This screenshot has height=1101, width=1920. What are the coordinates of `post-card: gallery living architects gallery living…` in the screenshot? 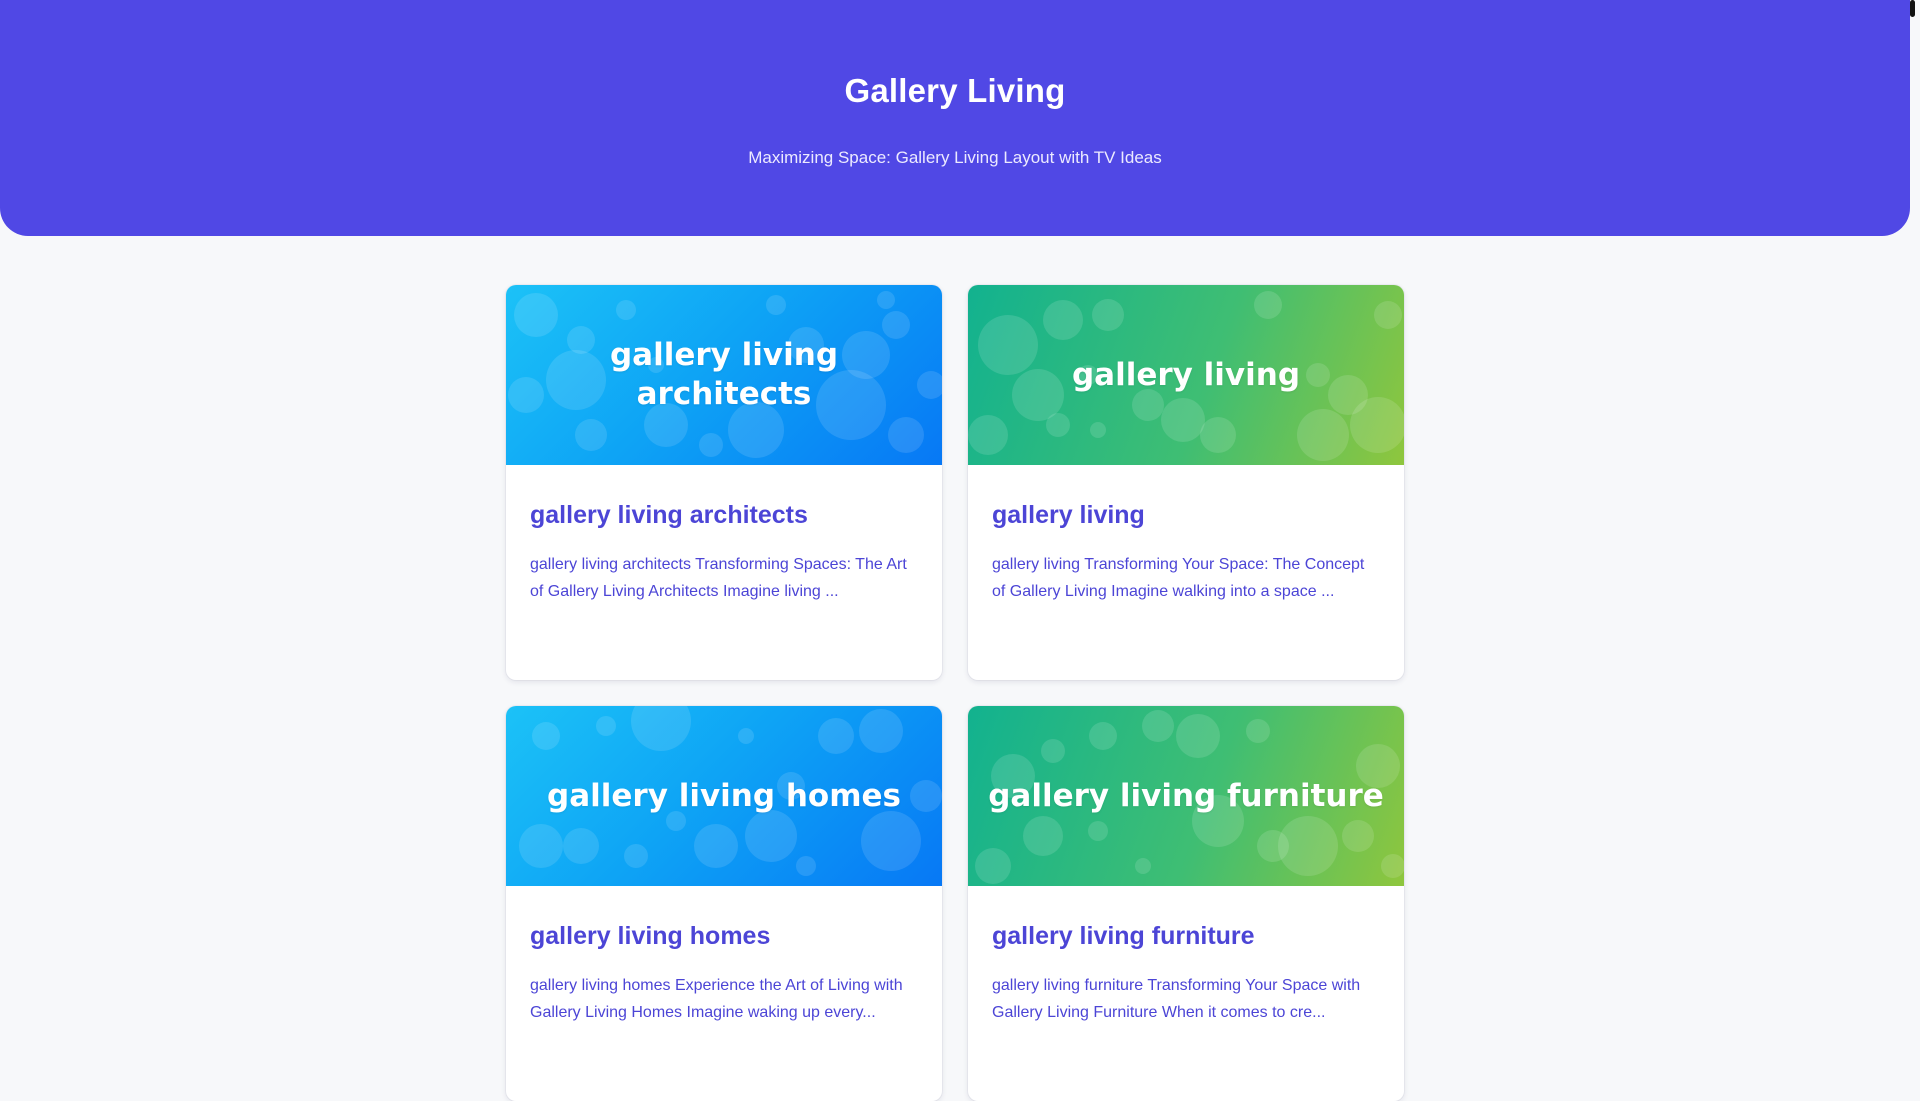 It's located at (724, 482).